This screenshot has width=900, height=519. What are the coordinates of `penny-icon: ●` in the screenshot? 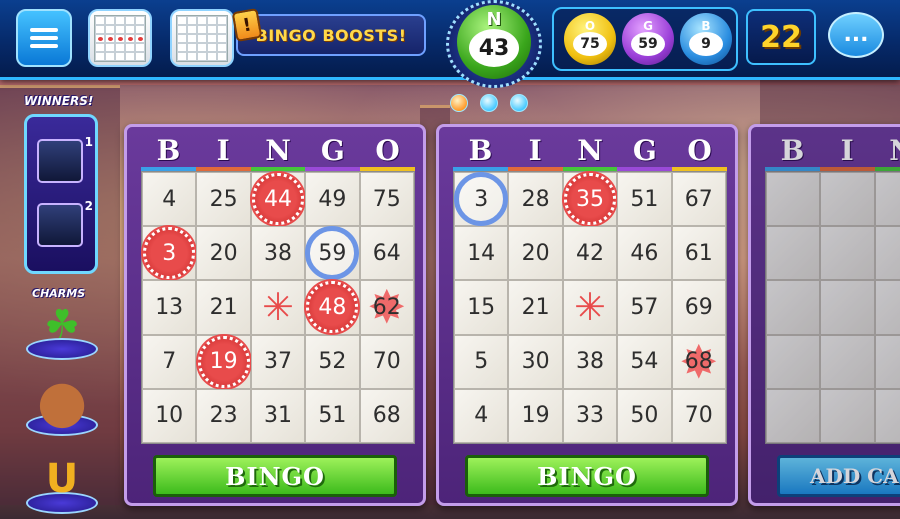 It's located at (62, 401).